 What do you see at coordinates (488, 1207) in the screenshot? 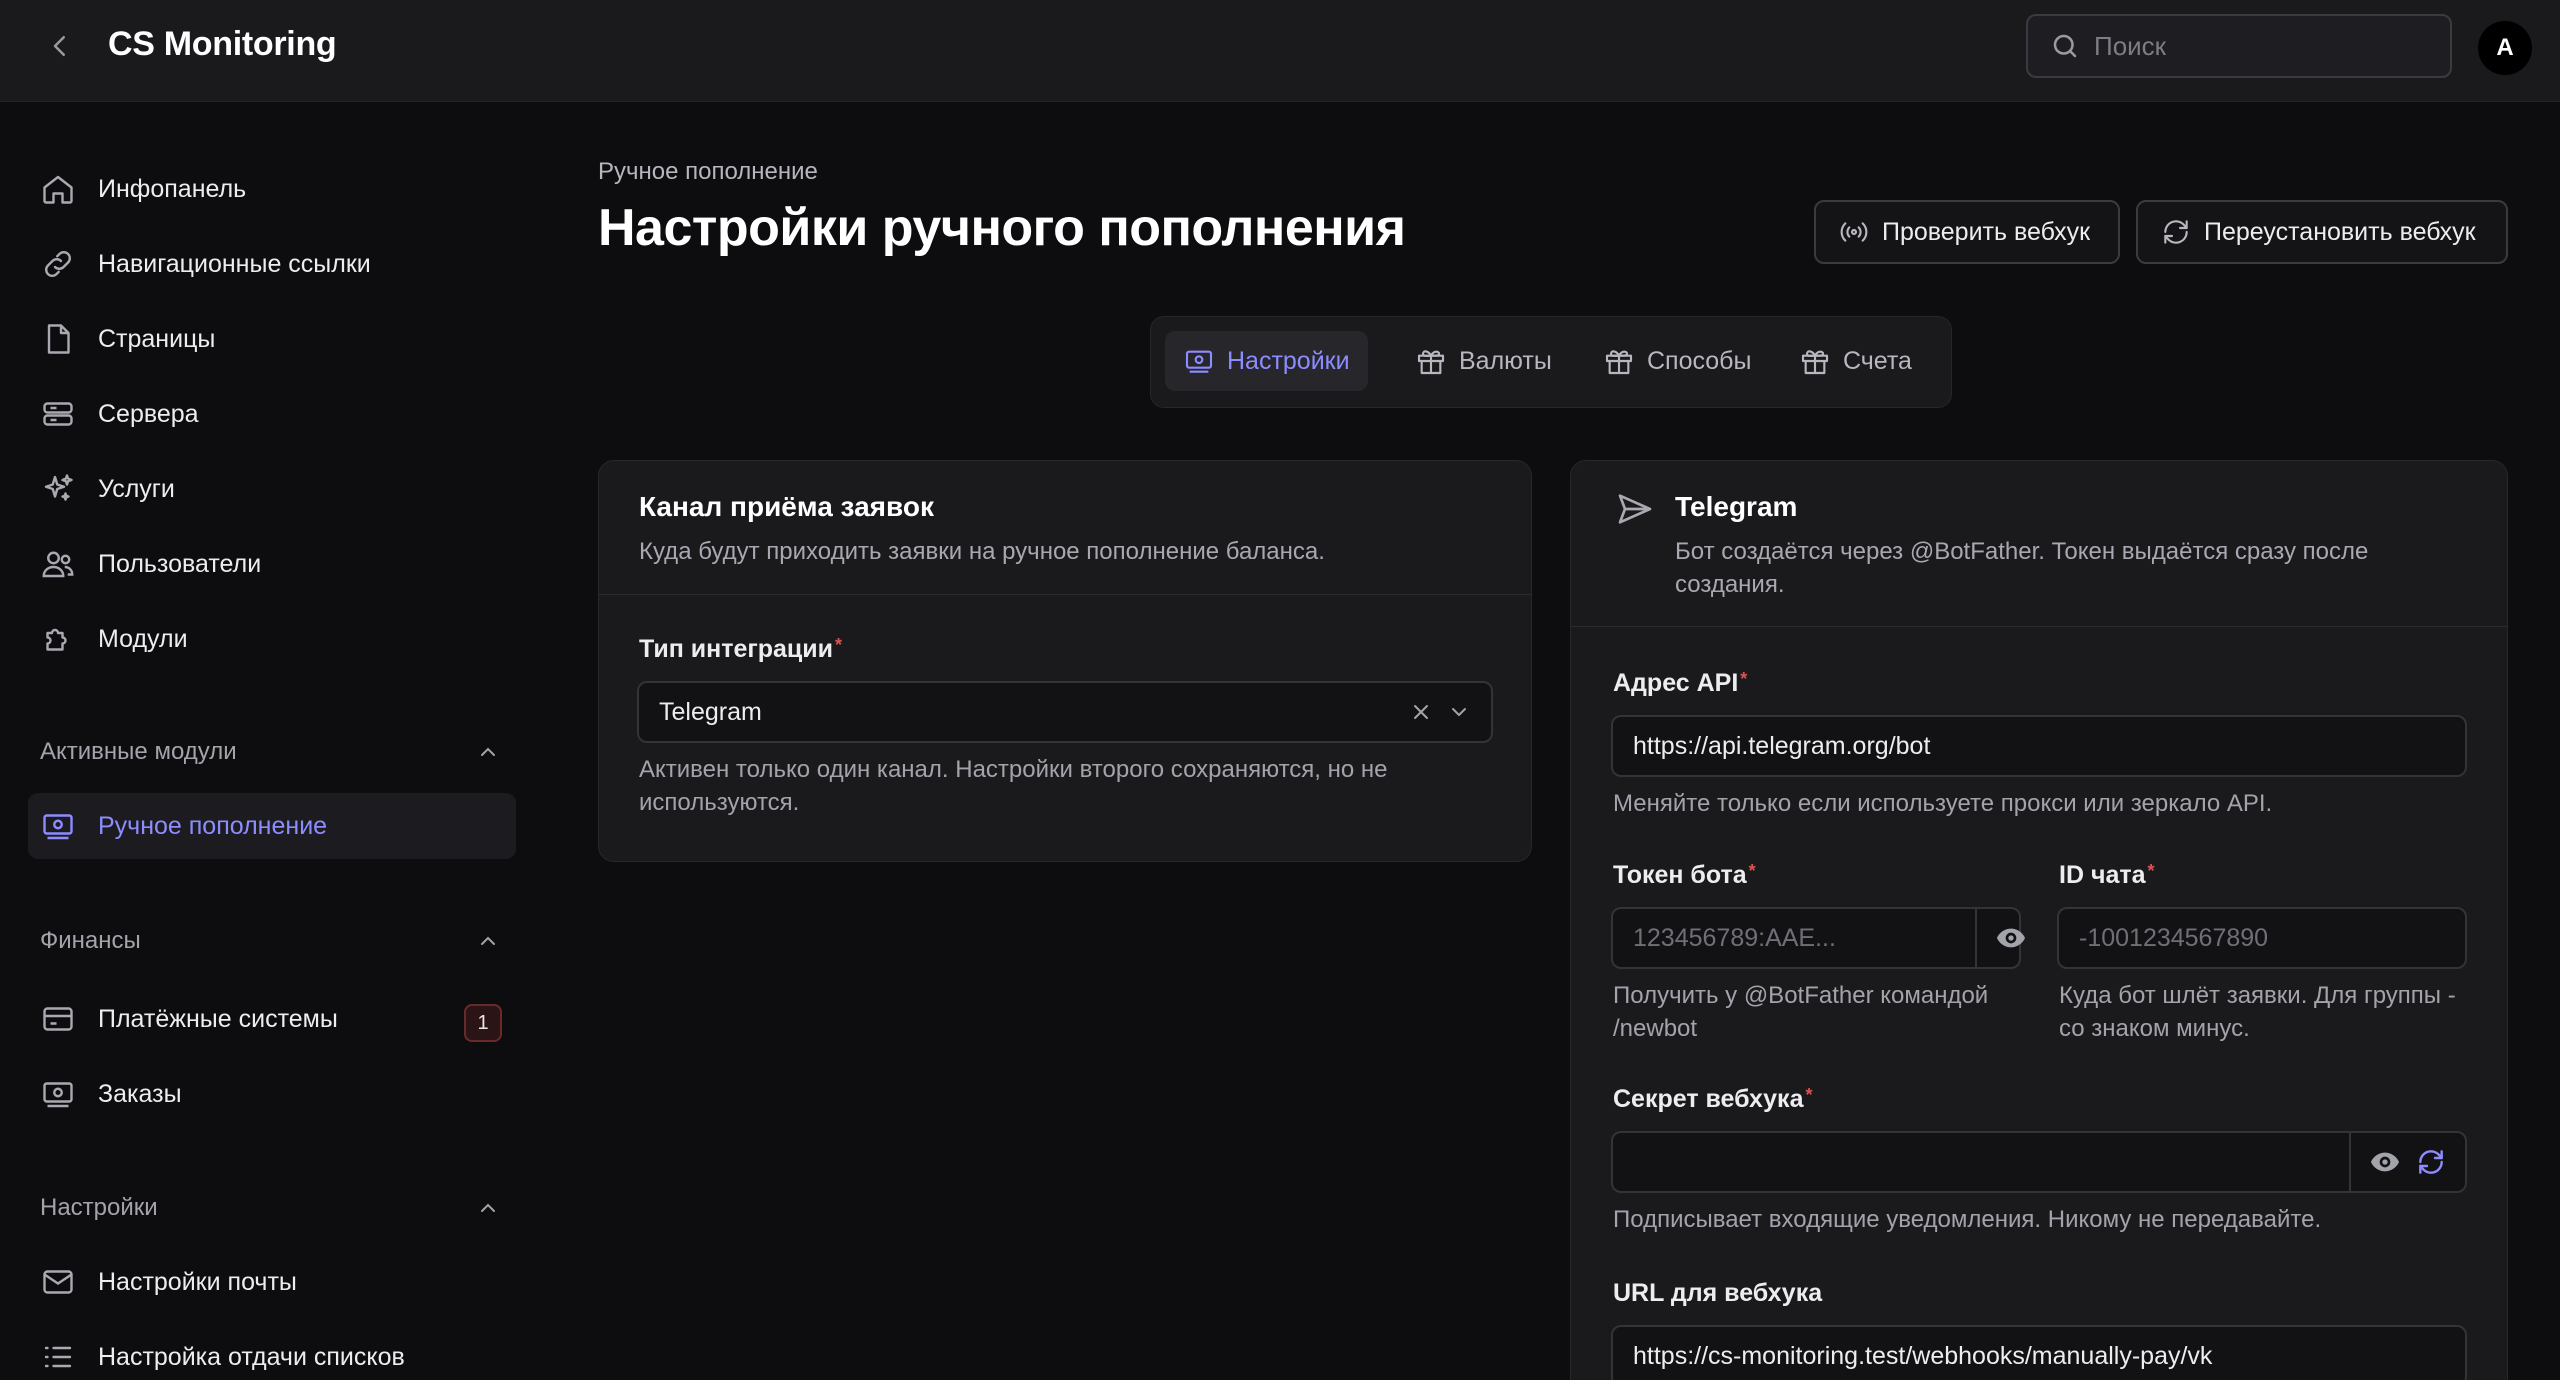
I see `chevron-up-icon` at bounding box center [488, 1207].